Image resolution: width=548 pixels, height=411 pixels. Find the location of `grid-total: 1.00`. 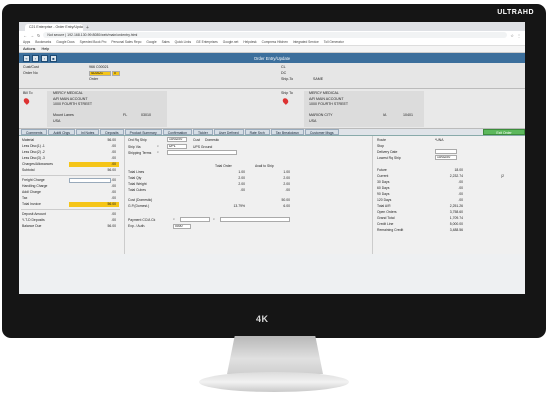

grid-total: 1.00 is located at coordinates (241, 172).